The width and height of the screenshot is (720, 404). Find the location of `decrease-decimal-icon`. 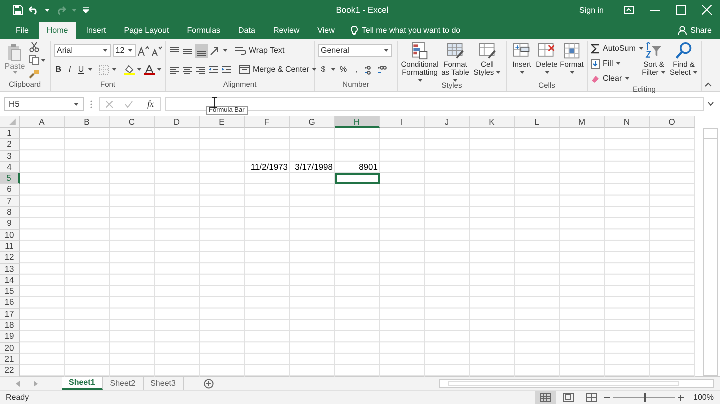

decrease-decimal-icon is located at coordinates (382, 69).